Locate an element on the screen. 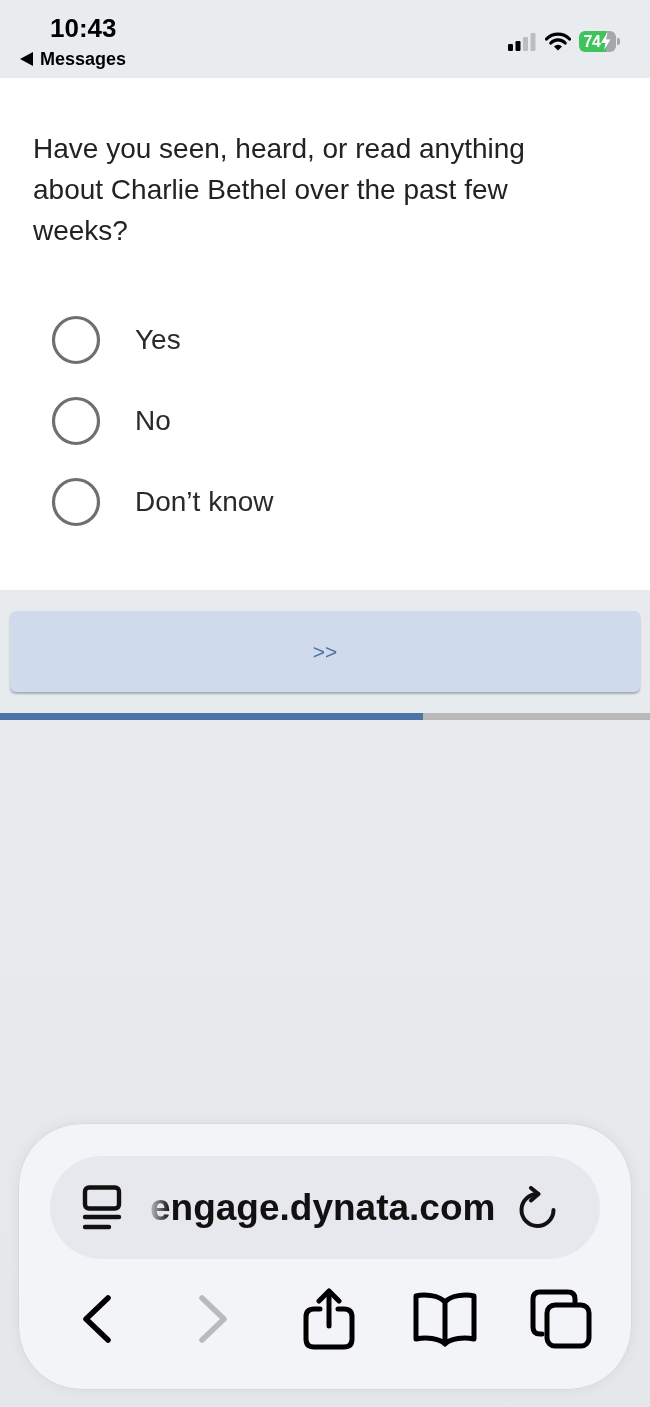 This screenshot has width=650, height=1407. url-text: engage.dynata.com is located at coordinates (323, 1207).